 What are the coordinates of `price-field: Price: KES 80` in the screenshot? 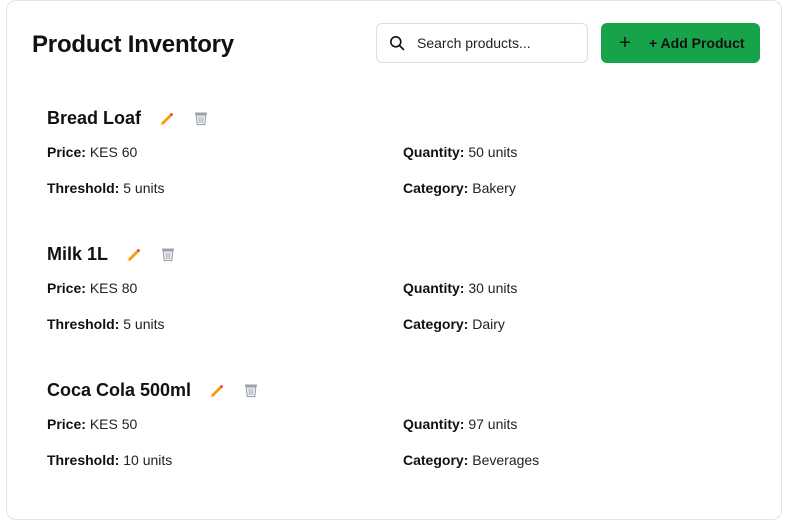 It's located at (92, 288).